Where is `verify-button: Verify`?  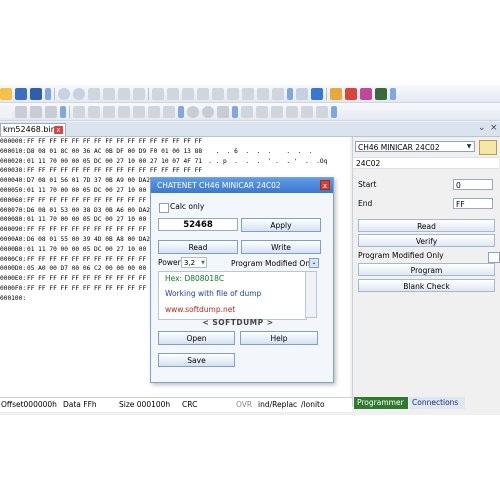
verify-button: Verify is located at coordinates (426, 240).